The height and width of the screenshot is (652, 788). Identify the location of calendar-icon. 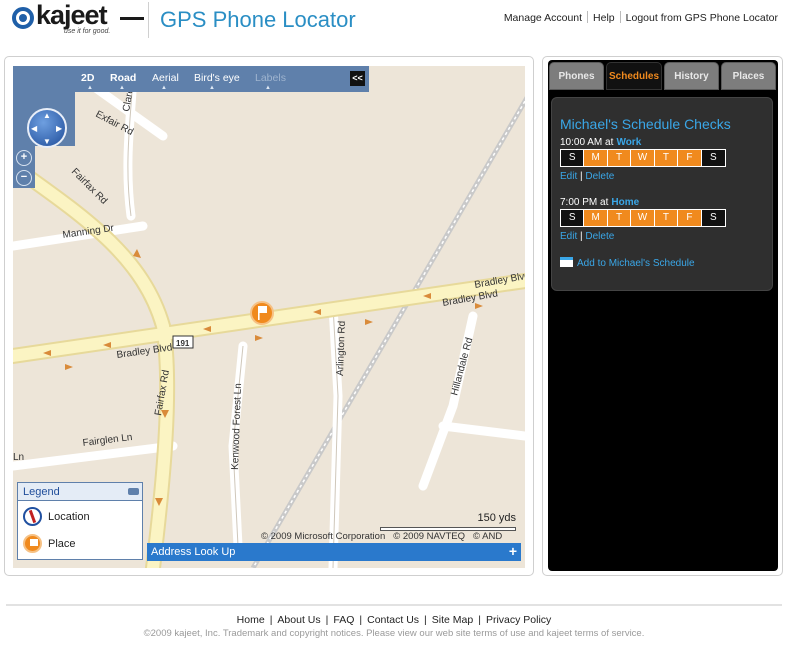
(566, 262).